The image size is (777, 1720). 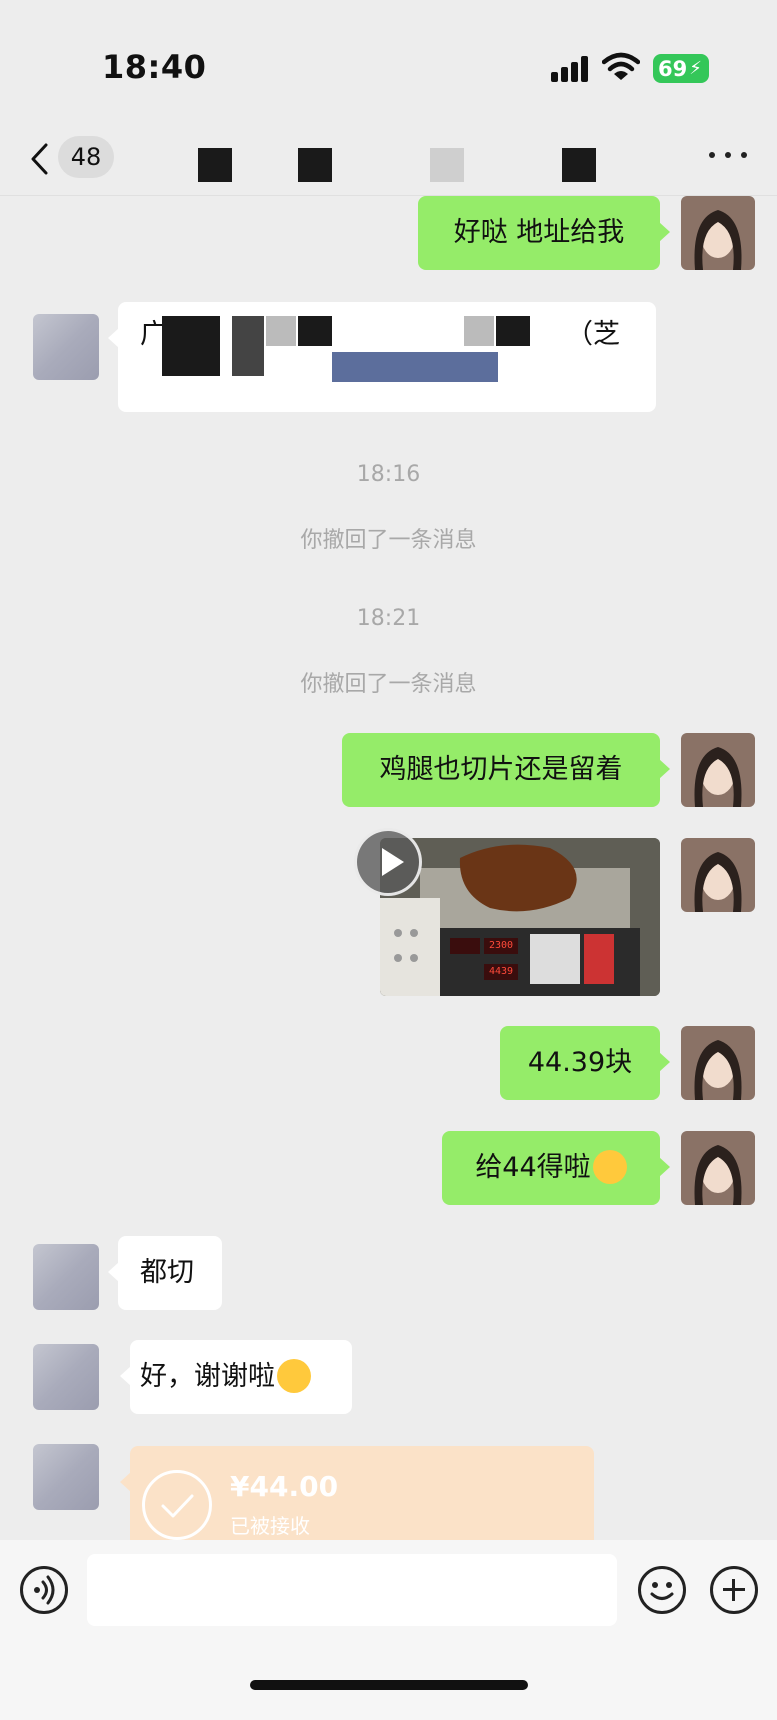 I want to click on bolt-icon: ⚡, so click(x=695, y=68).